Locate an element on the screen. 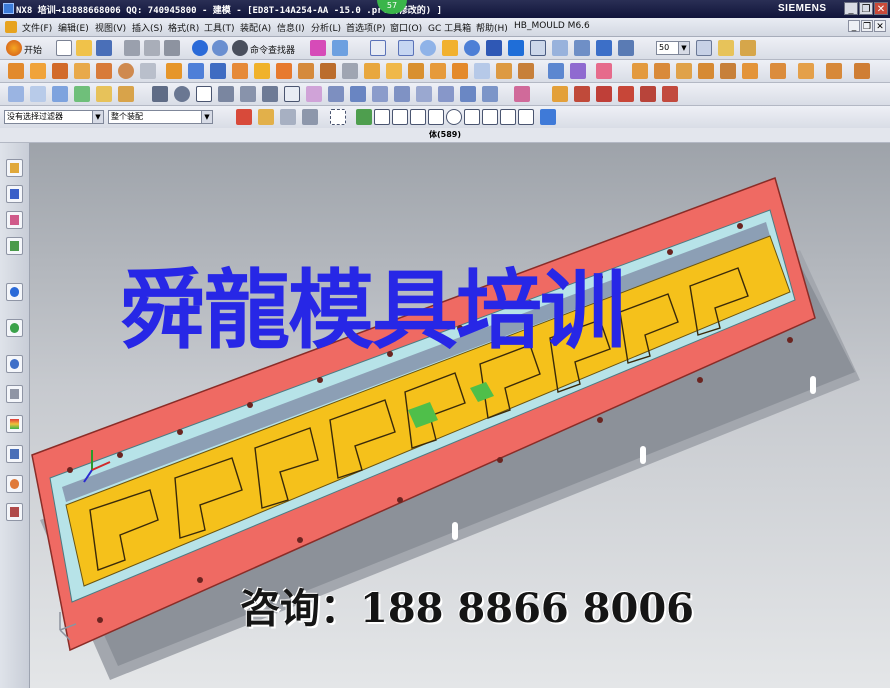 The width and height of the screenshot is (890, 688). pan-icon is located at coordinates (450, 48).